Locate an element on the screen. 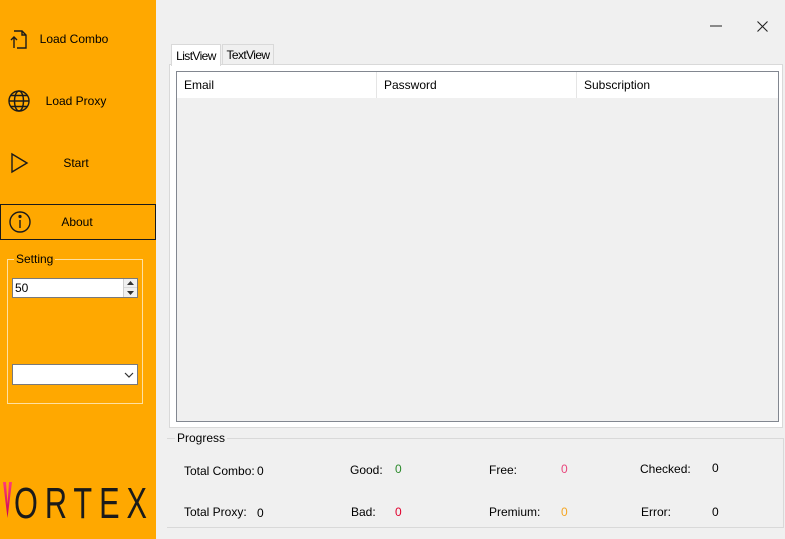 This screenshot has width=785, height=539. start-label: Start is located at coordinates (76, 163).